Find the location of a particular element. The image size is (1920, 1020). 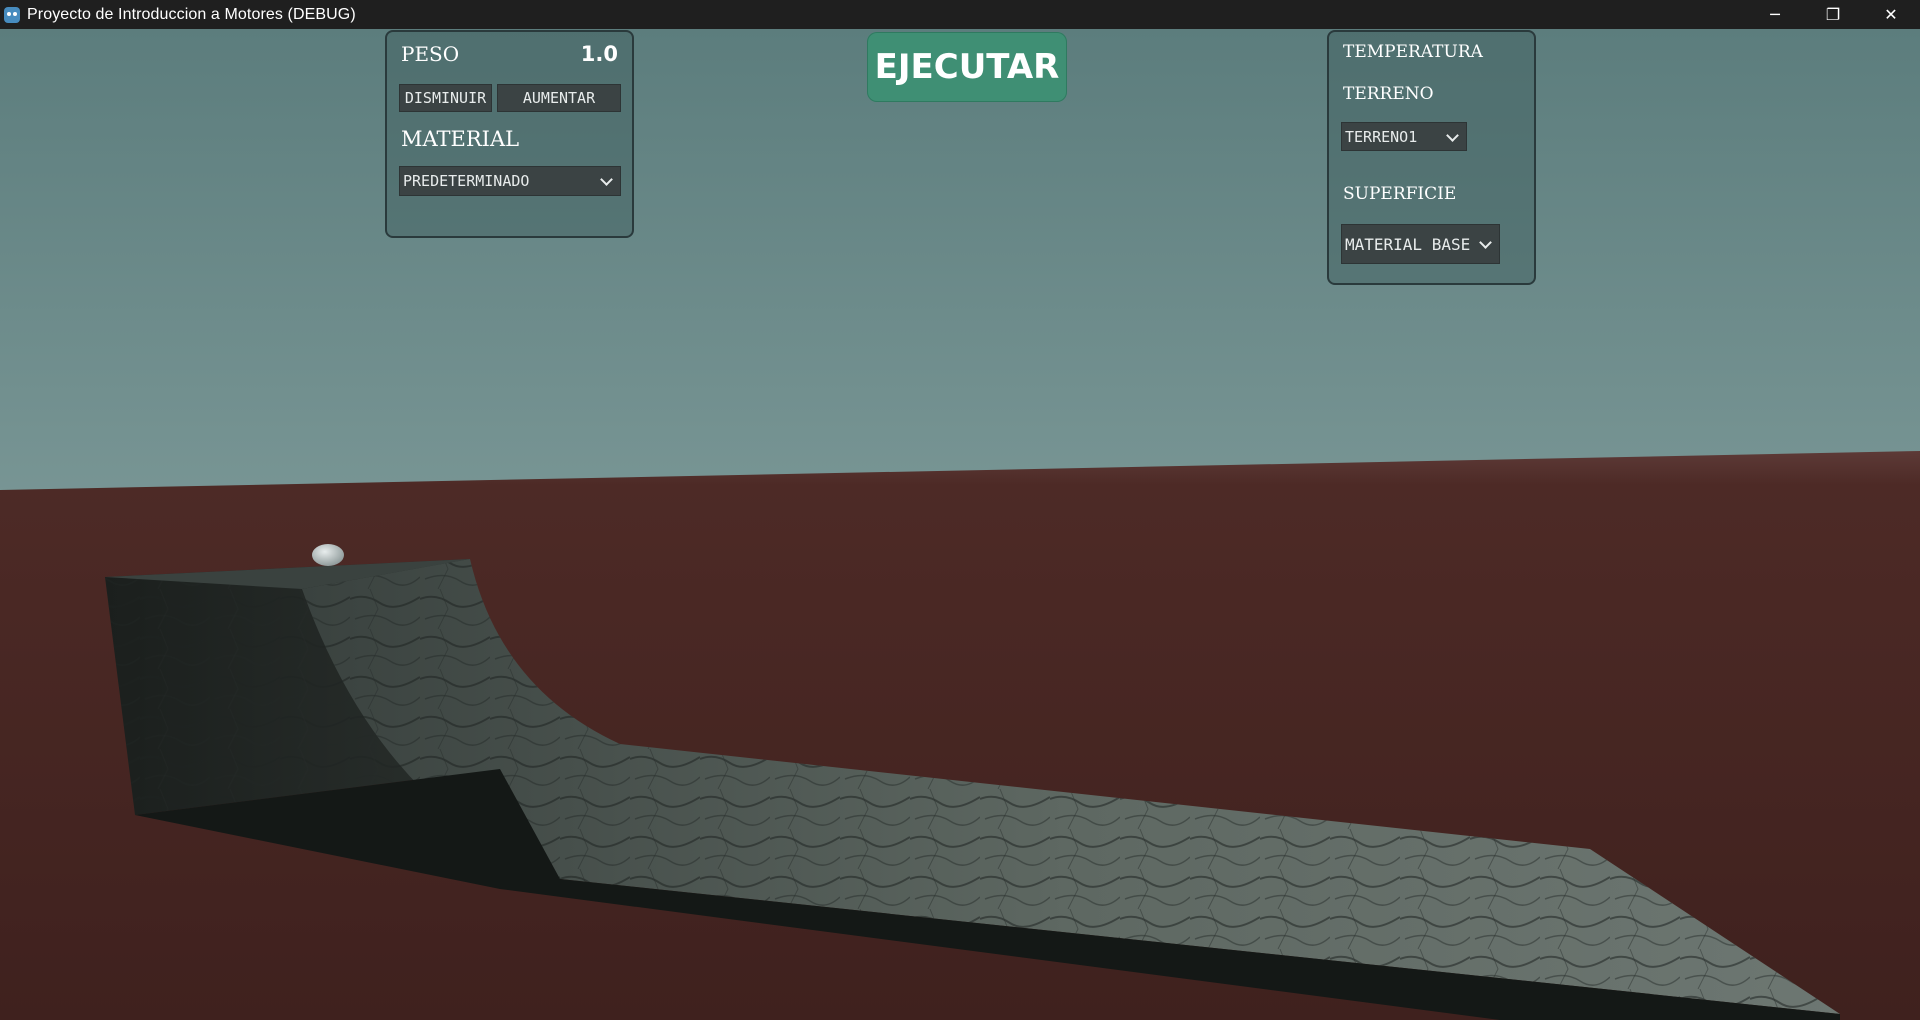

weight-value: 1.0 is located at coordinates (599, 54).